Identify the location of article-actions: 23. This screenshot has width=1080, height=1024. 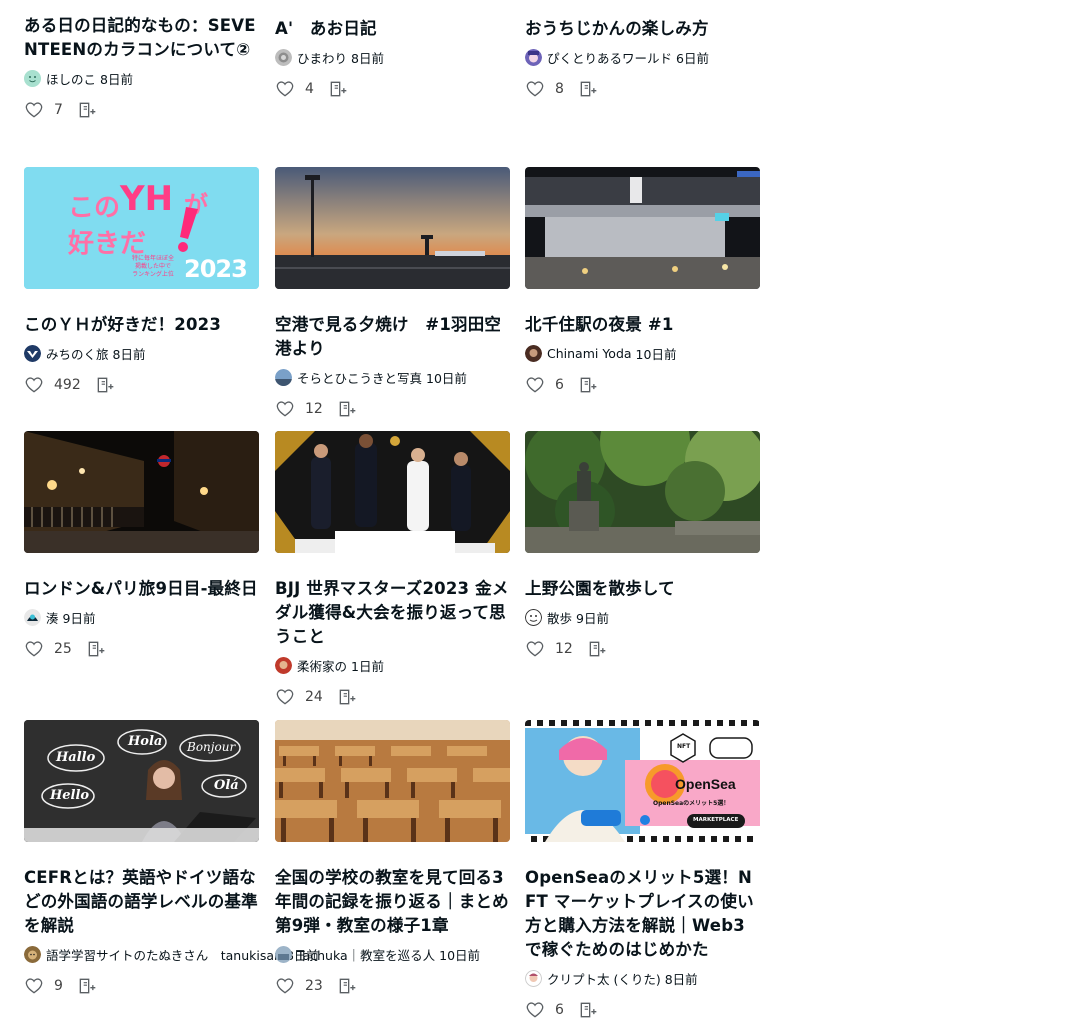
(392, 986).